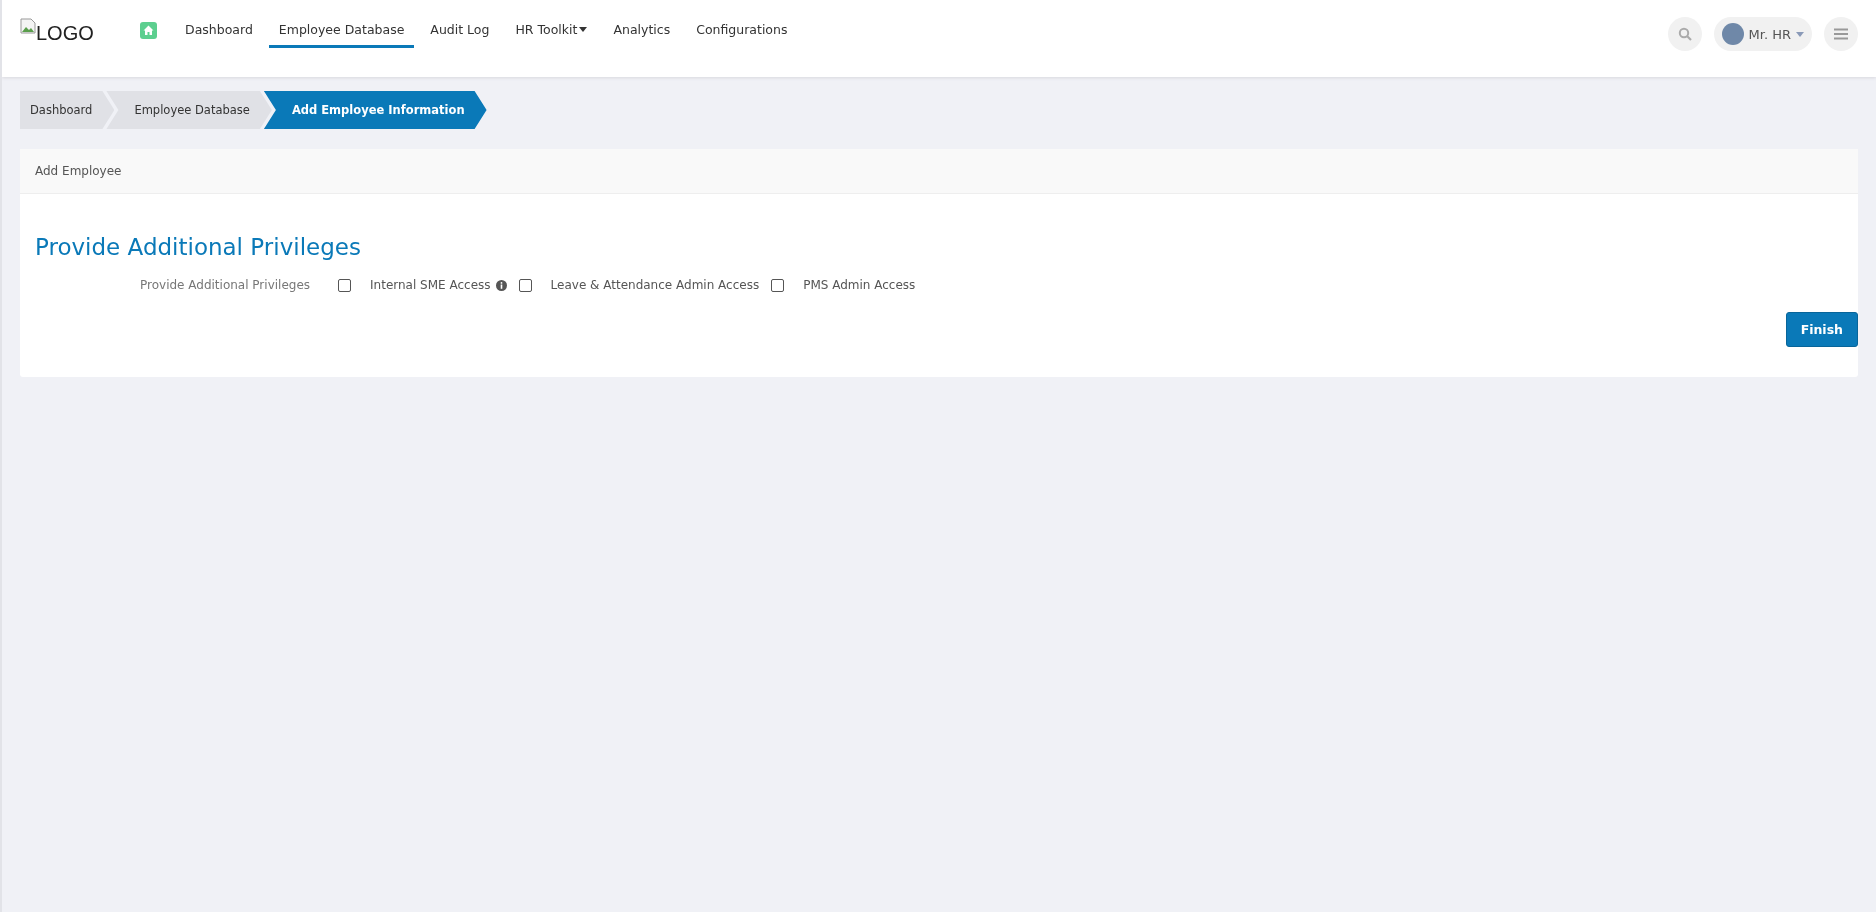 This screenshot has height=912, width=1876. Describe the element at coordinates (655, 285) in the screenshot. I see `checkbox-label: Leave & Attendance Admin Access` at that location.